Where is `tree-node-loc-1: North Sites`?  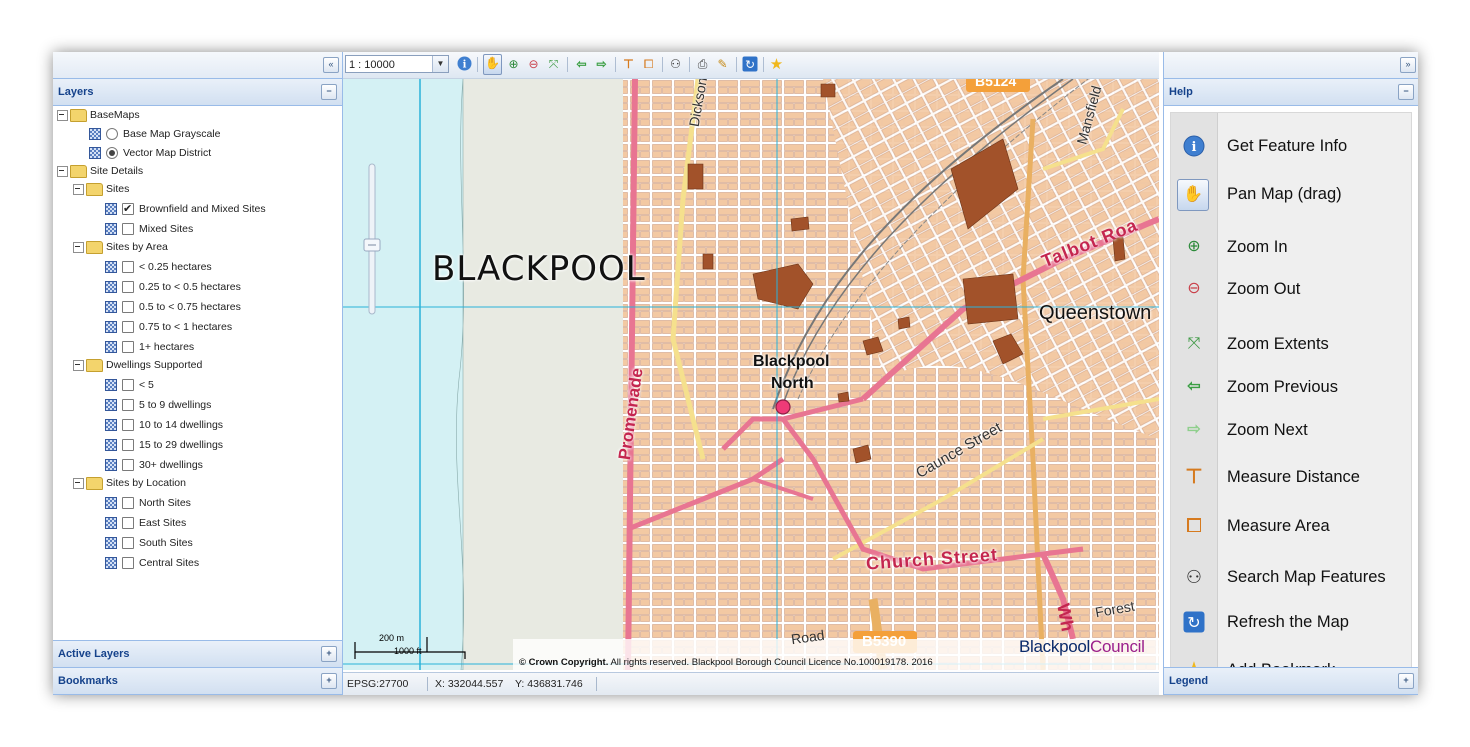 tree-node-loc-1: North Sites is located at coordinates (148, 503).